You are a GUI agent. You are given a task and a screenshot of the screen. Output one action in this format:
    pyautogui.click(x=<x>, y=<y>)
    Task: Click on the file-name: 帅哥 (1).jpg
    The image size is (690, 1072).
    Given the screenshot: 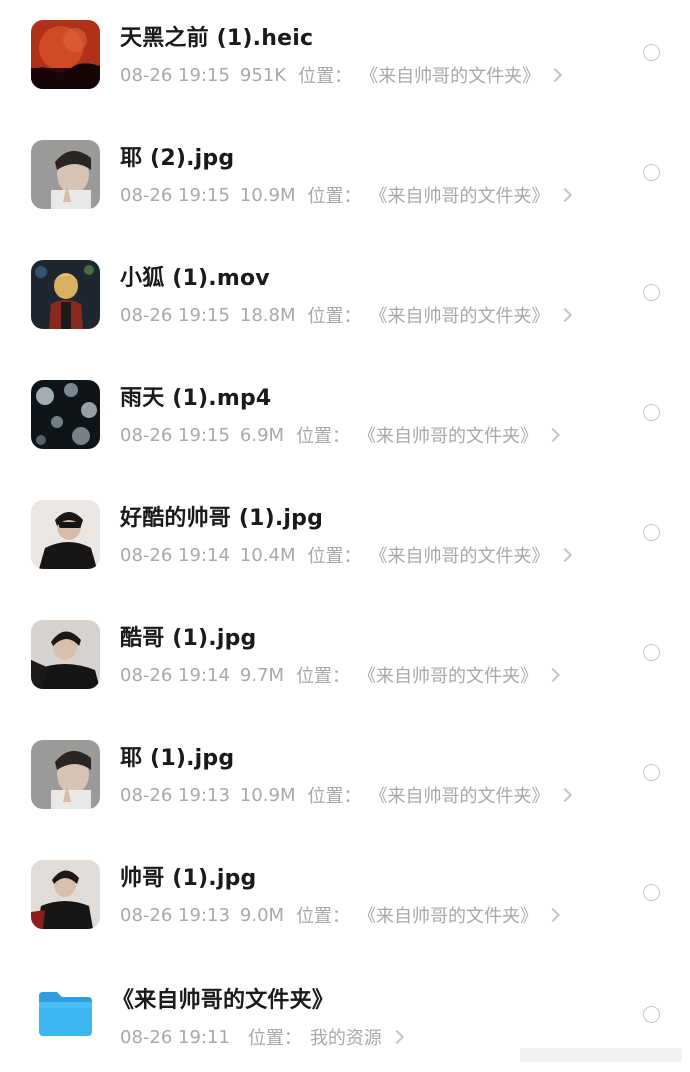 What is the action you would take?
    pyautogui.click(x=188, y=878)
    